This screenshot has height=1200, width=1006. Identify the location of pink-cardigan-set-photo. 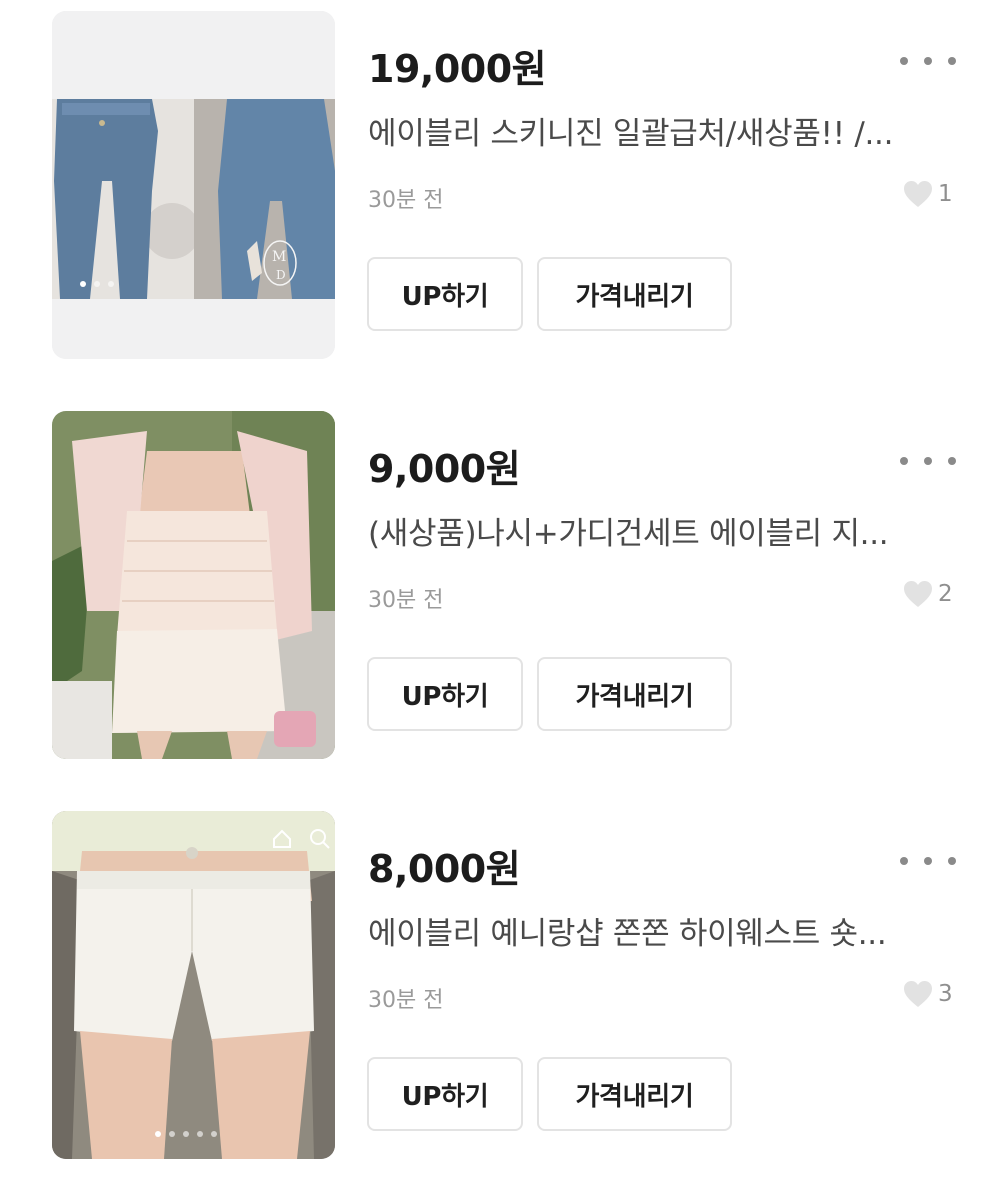
(193, 585).